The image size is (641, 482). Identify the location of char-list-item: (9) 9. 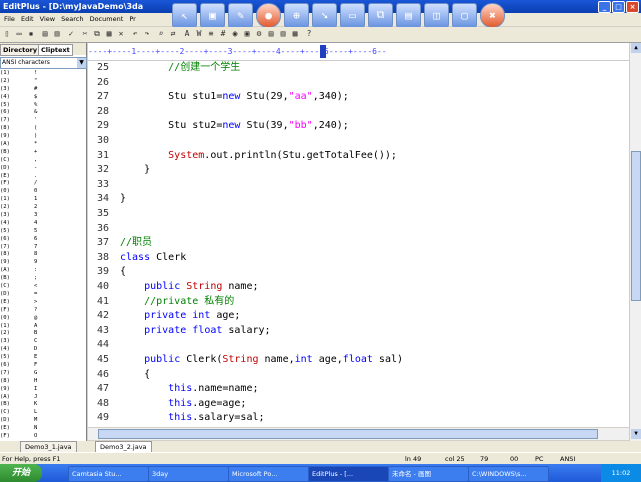
(42, 263).